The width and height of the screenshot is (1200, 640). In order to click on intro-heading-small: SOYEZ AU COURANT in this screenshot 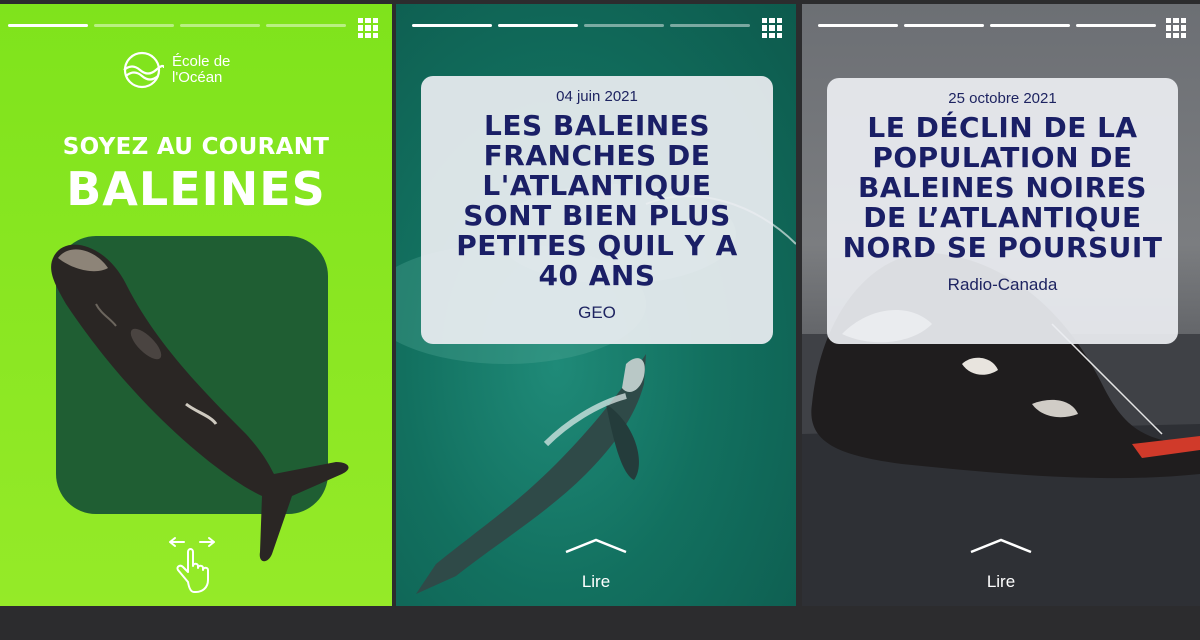, I will do `click(196, 147)`.